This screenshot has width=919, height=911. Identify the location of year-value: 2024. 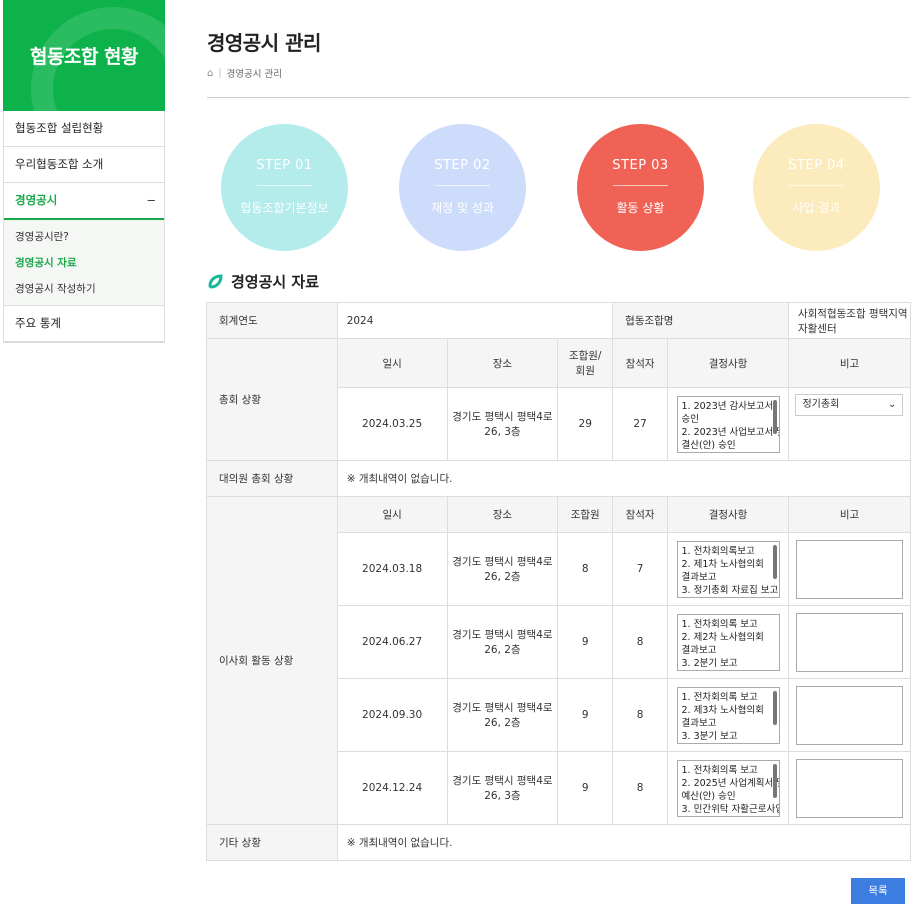
(475, 320).